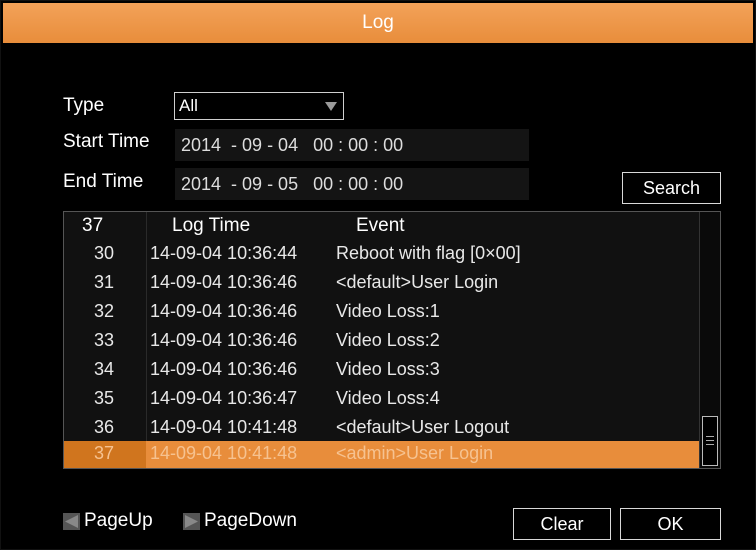 This screenshot has width=756, height=550. I want to click on pageup-button: PageUp, so click(108, 521).